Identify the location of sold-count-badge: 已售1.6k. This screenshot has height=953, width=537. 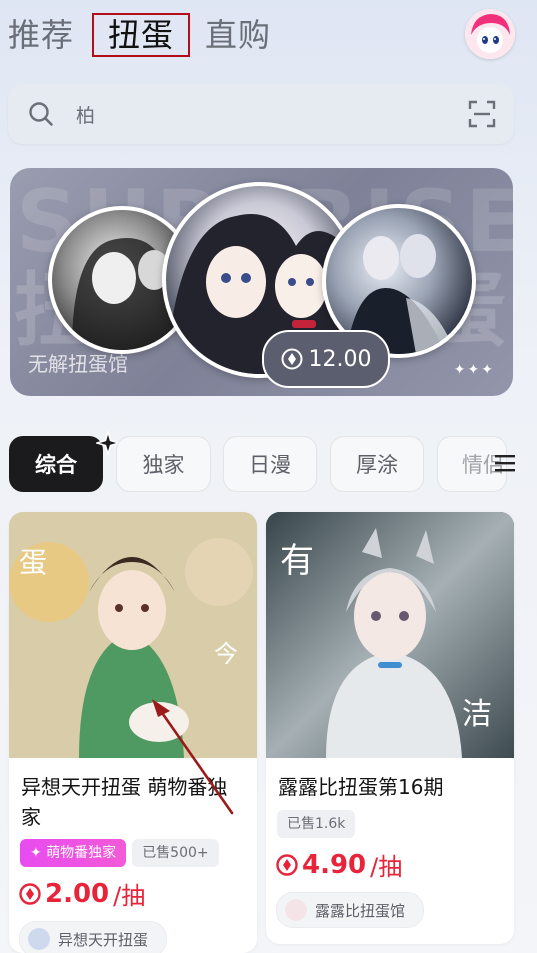
(316, 824).